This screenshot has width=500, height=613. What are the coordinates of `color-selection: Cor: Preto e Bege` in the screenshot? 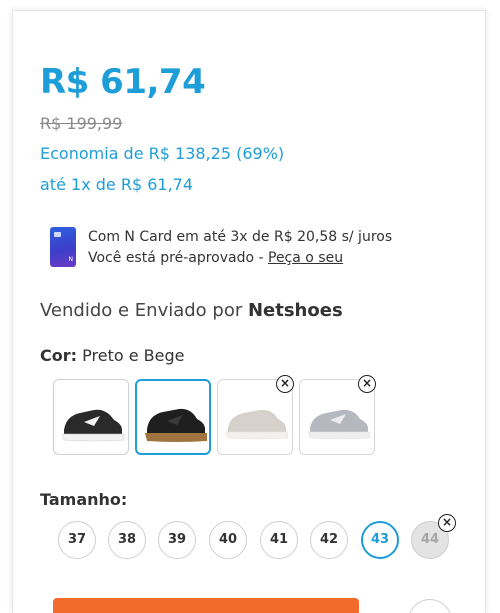 It's located at (112, 355).